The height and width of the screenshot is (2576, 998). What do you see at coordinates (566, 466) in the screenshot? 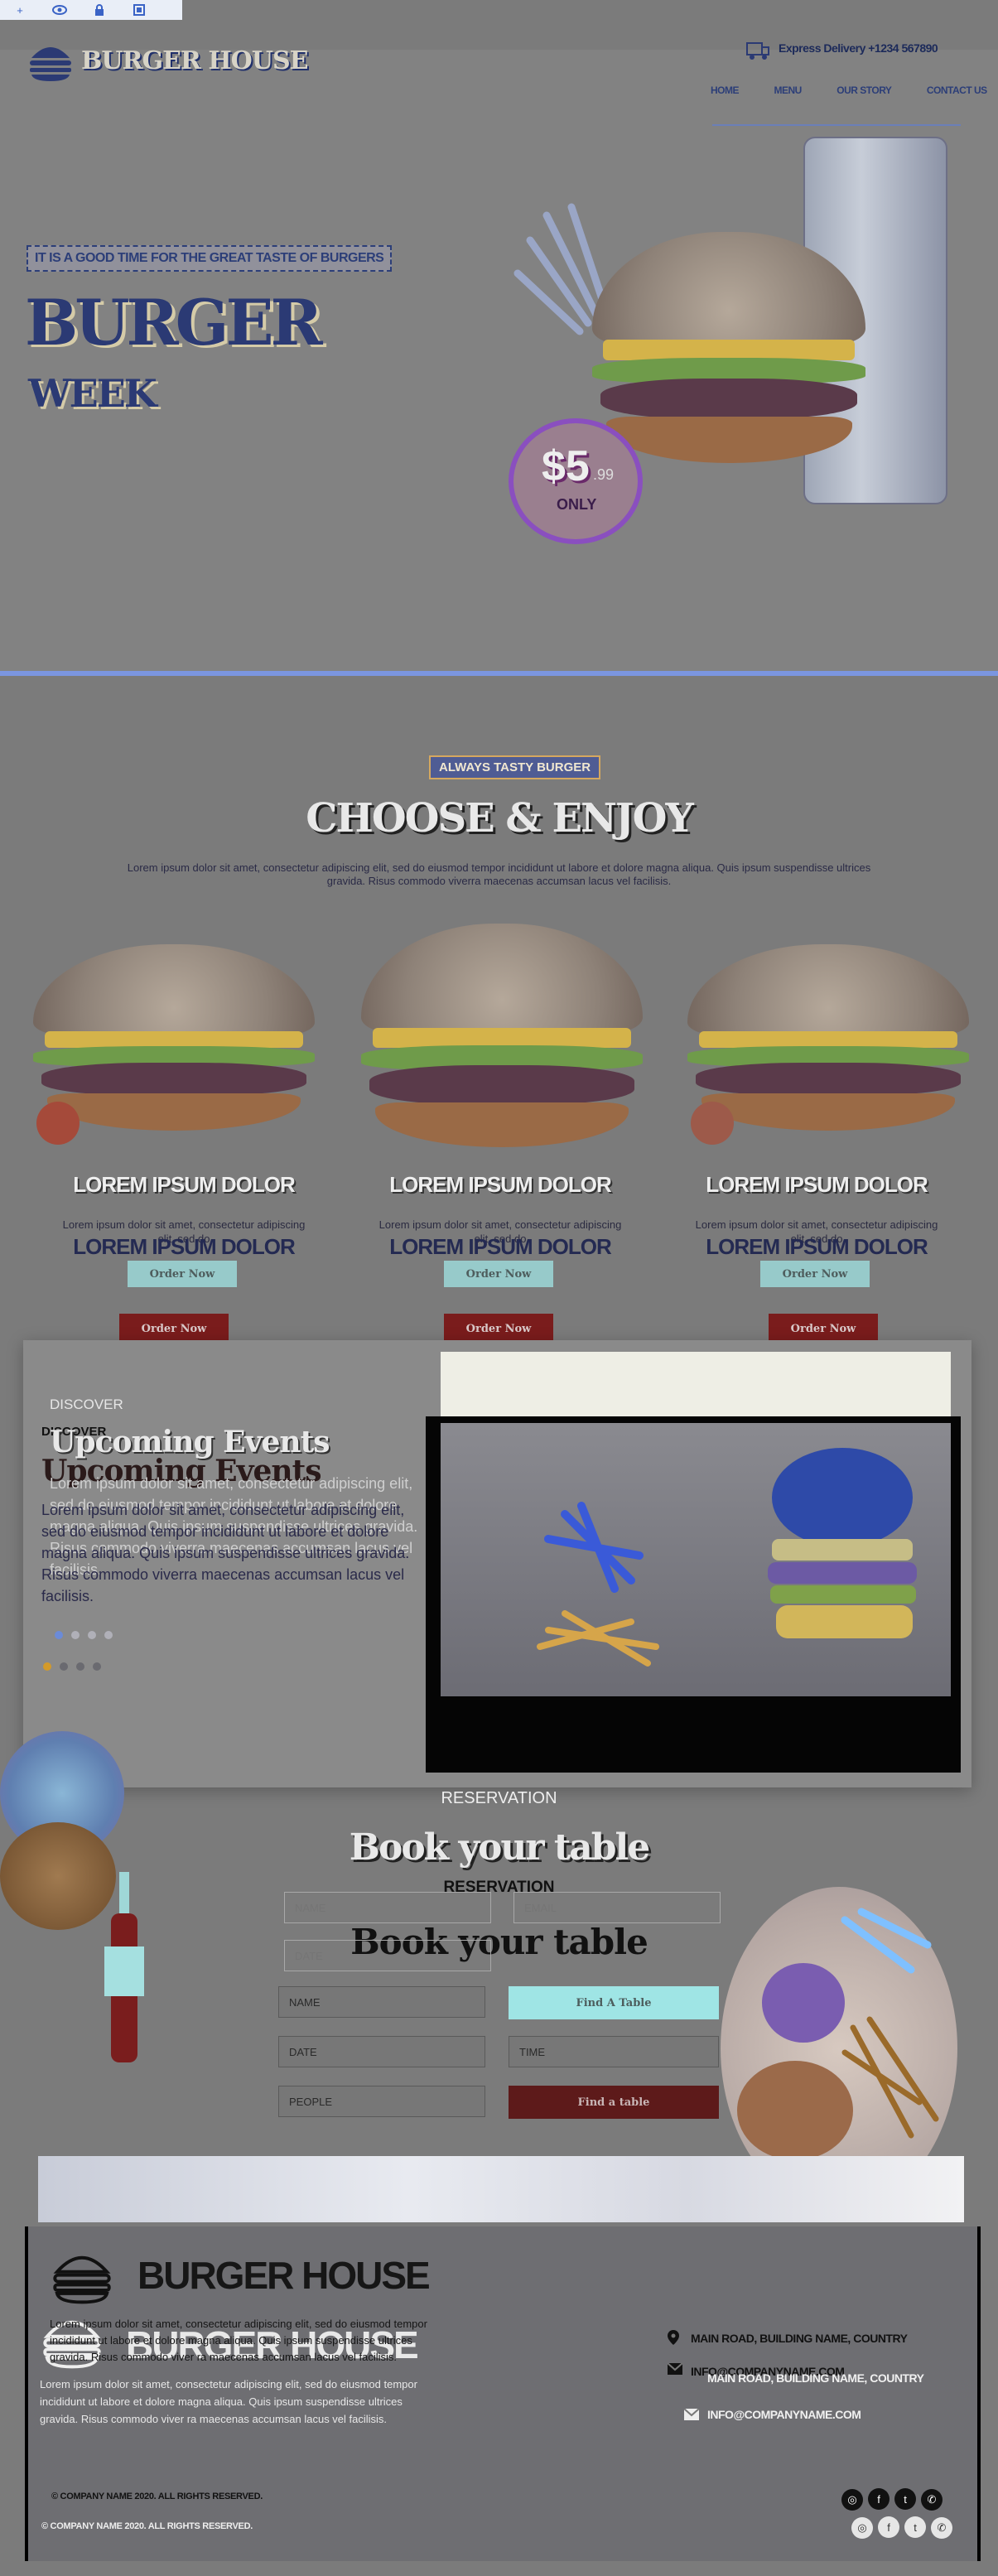
I see `price-amount: $5` at bounding box center [566, 466].